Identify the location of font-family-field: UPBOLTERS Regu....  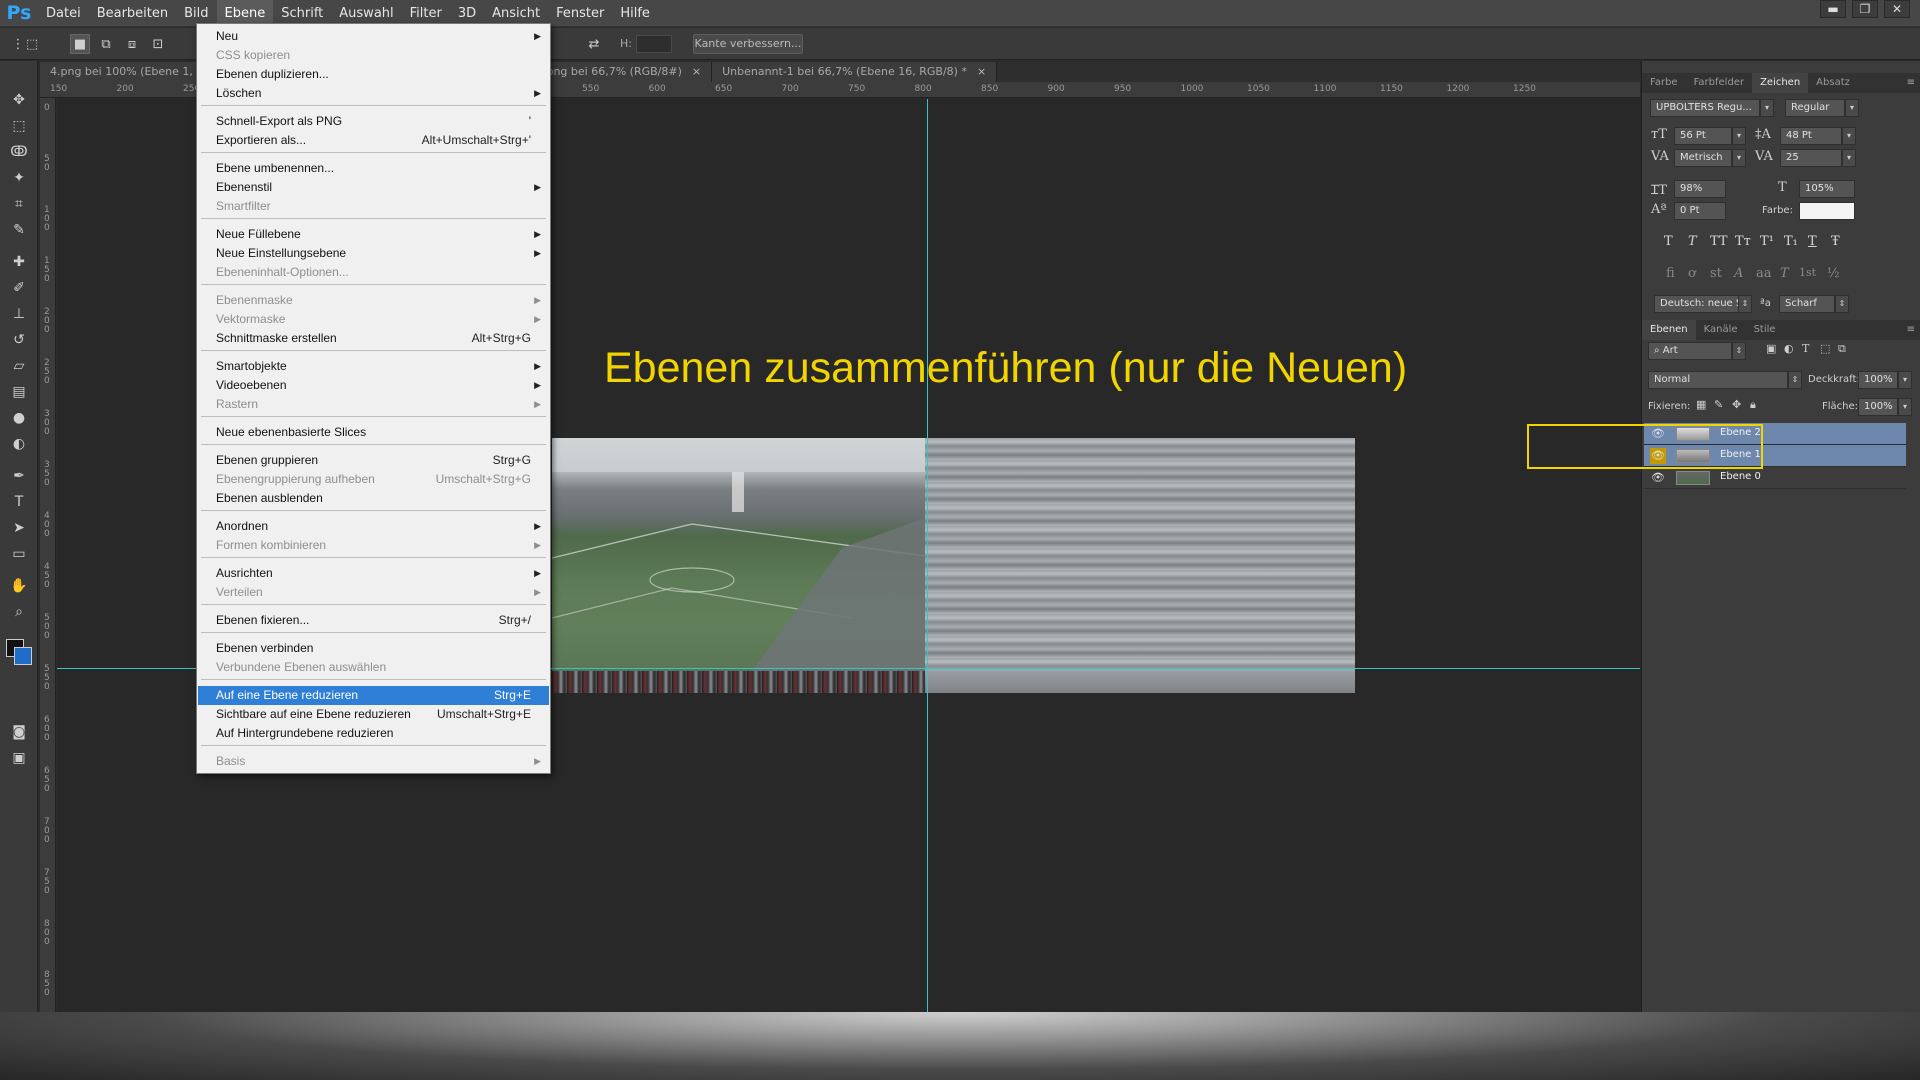
(1705, 108).